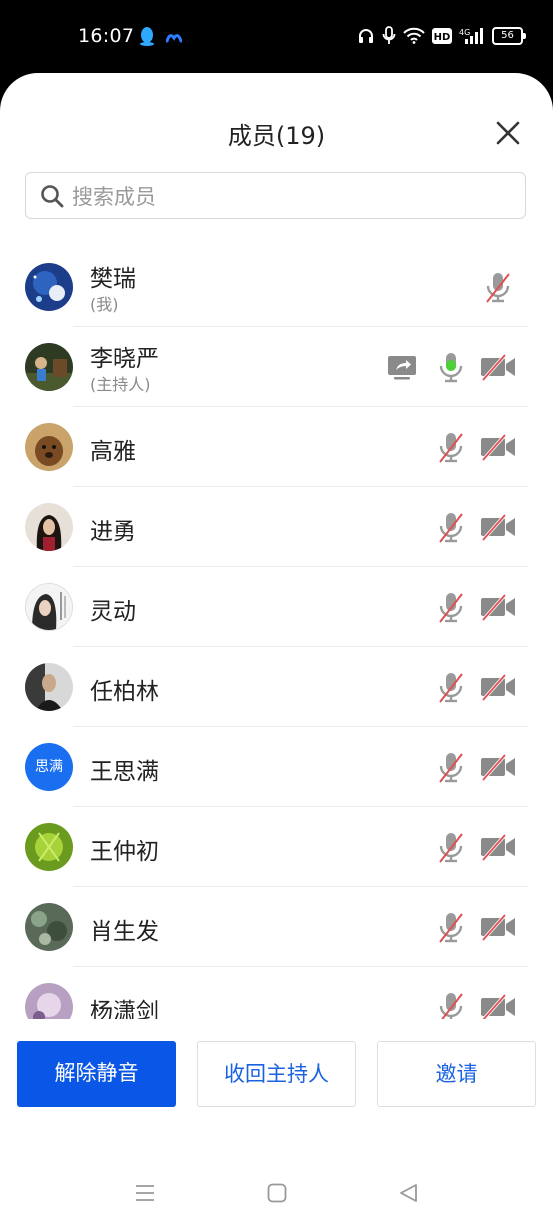 Image resolution: width=553 pixels, height=1229 pixels. I want to click on member-name: 肖生发, so click(124, 932).